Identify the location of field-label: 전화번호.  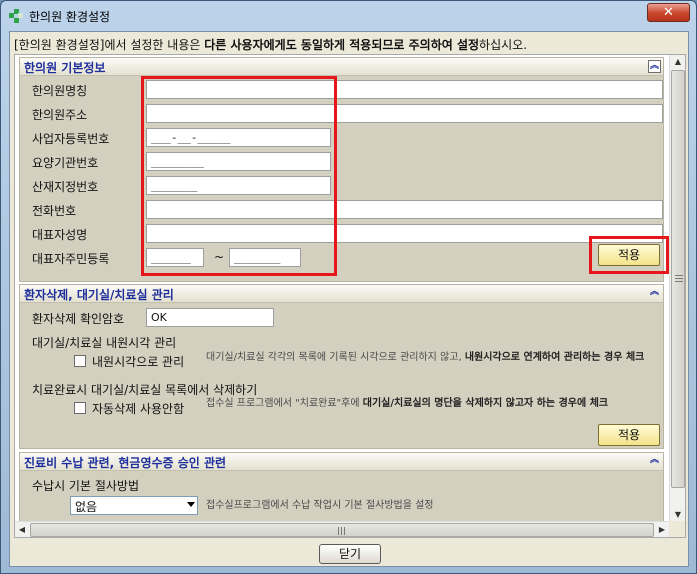
(54, 211).